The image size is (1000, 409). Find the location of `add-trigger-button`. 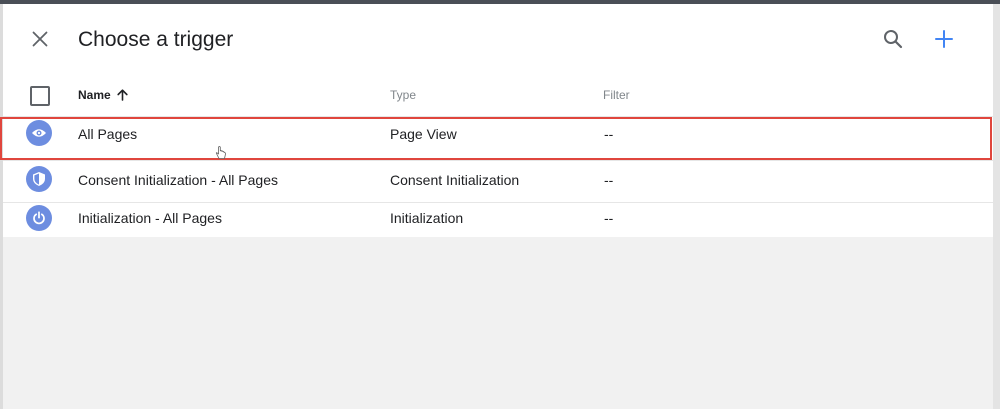

add-trigger-button is located at coordinates (944, 39).